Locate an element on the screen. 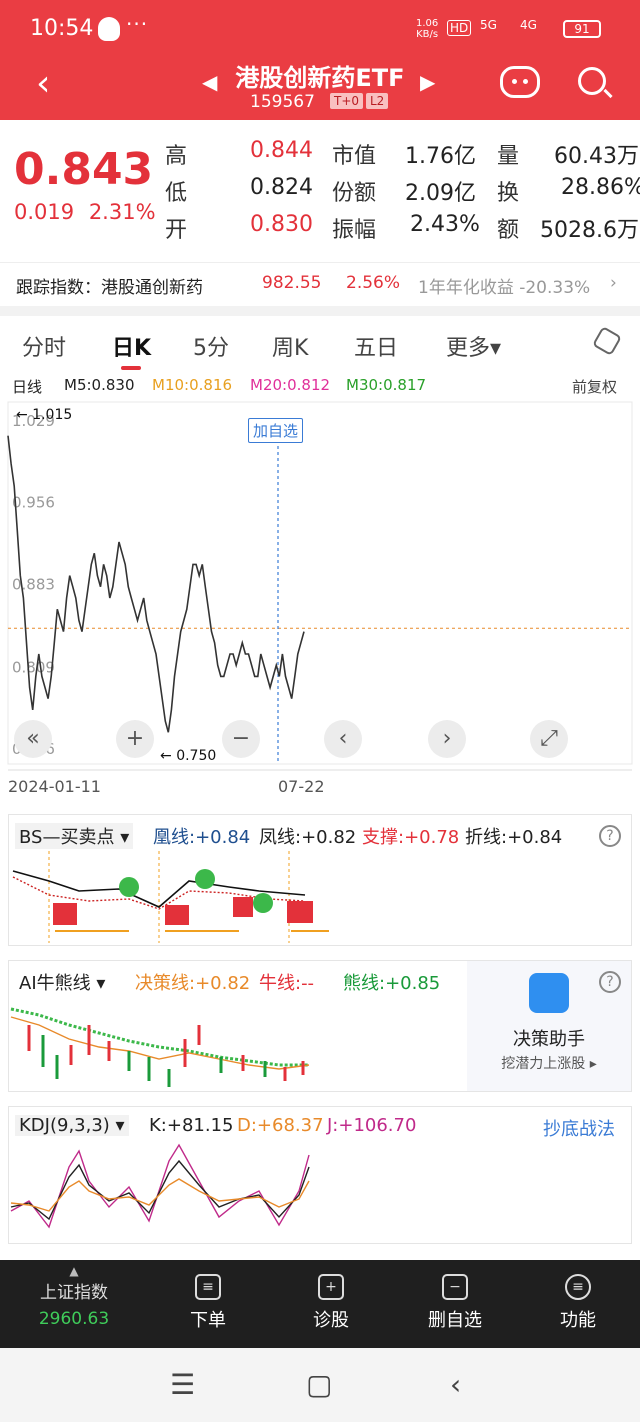 Image resolution: width=640 pixels, height=1422 pixels. bottom-fishing-link: 抄底战法 is located at coordinates (579, 1128).